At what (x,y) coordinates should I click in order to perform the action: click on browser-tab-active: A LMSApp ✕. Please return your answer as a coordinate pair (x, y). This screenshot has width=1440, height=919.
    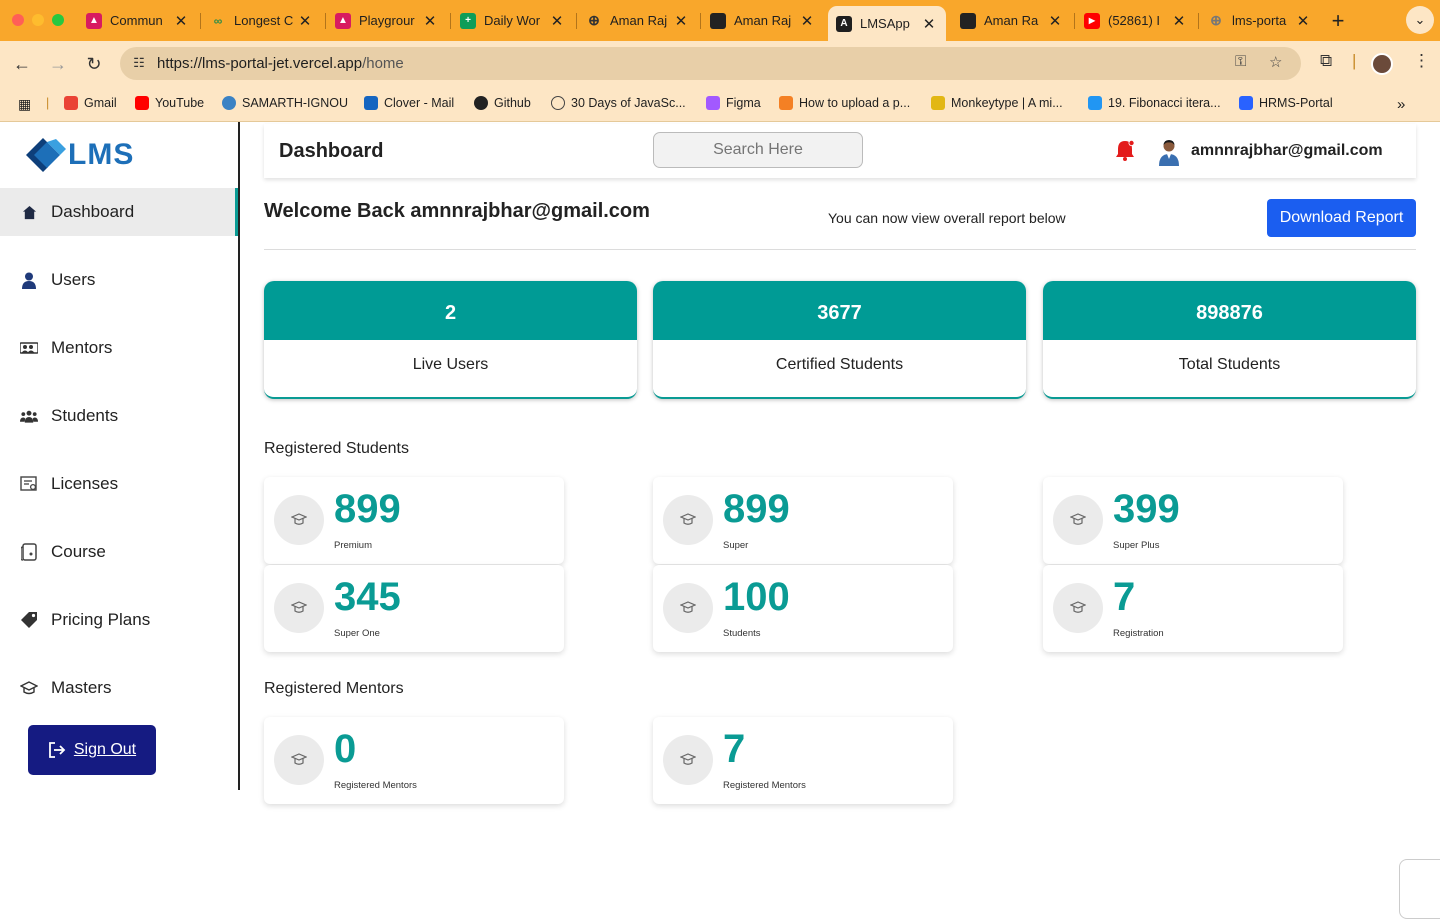
    Looking at the image, I should click on (887, 23).